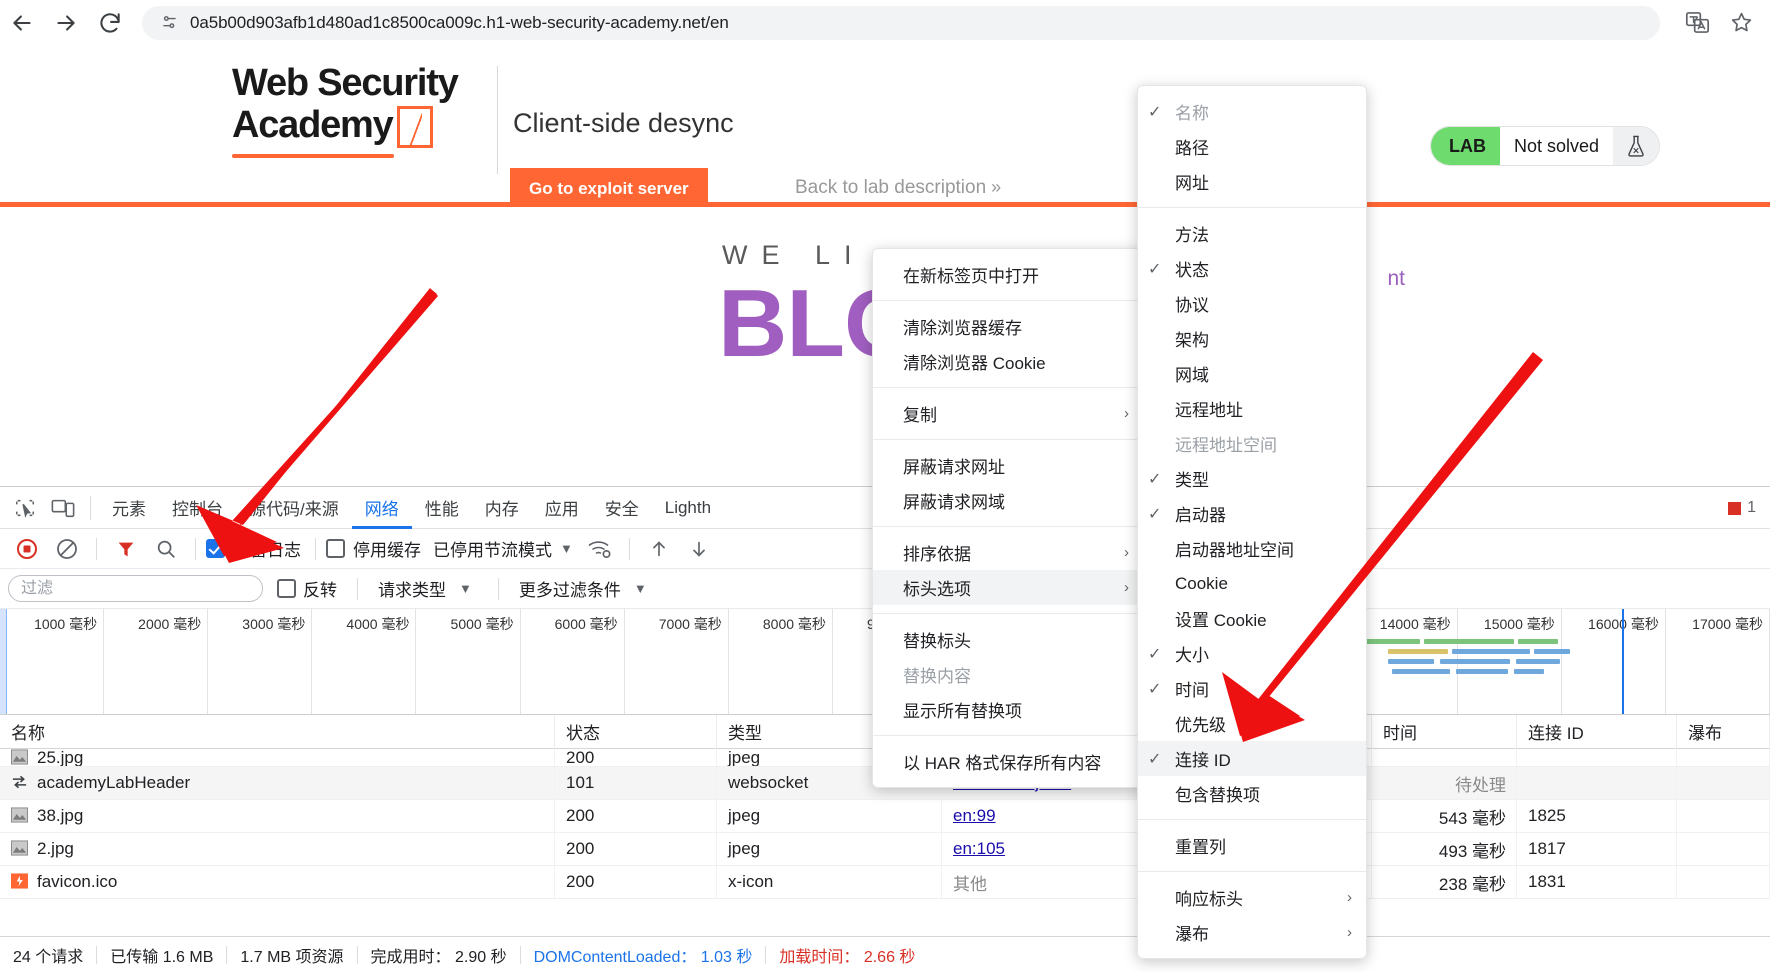 This screenshot has width=1770, height=972. Describe the element at coordinates (60, 758) in the screenshot. I see `cell-name-text: 25.jpg` at that location.